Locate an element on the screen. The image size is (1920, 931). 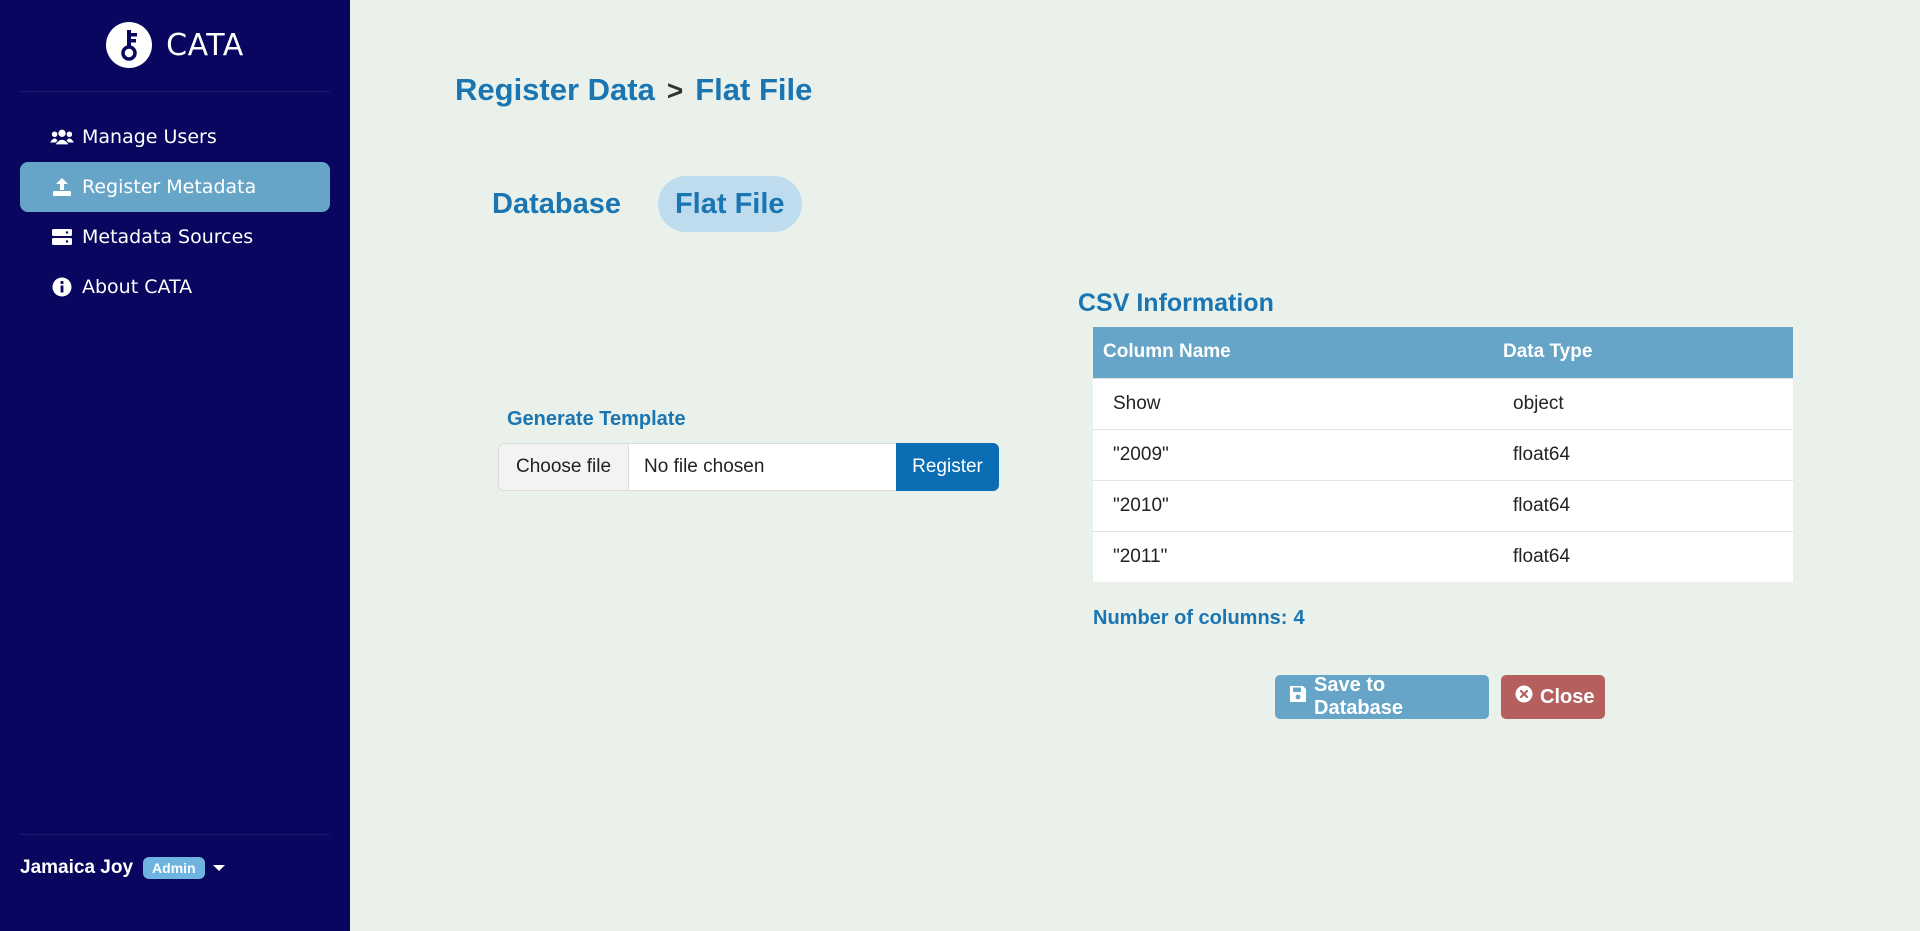
column-name-cell: "2011" is located at coordinates (1293, 556).